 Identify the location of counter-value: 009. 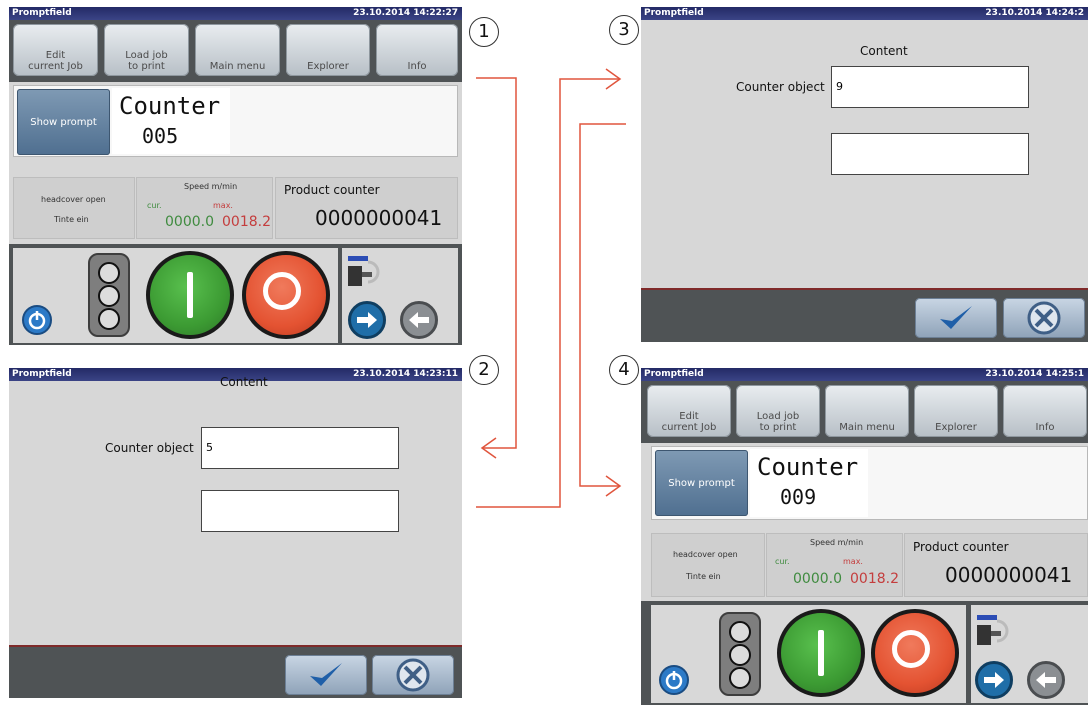
(798, 497).